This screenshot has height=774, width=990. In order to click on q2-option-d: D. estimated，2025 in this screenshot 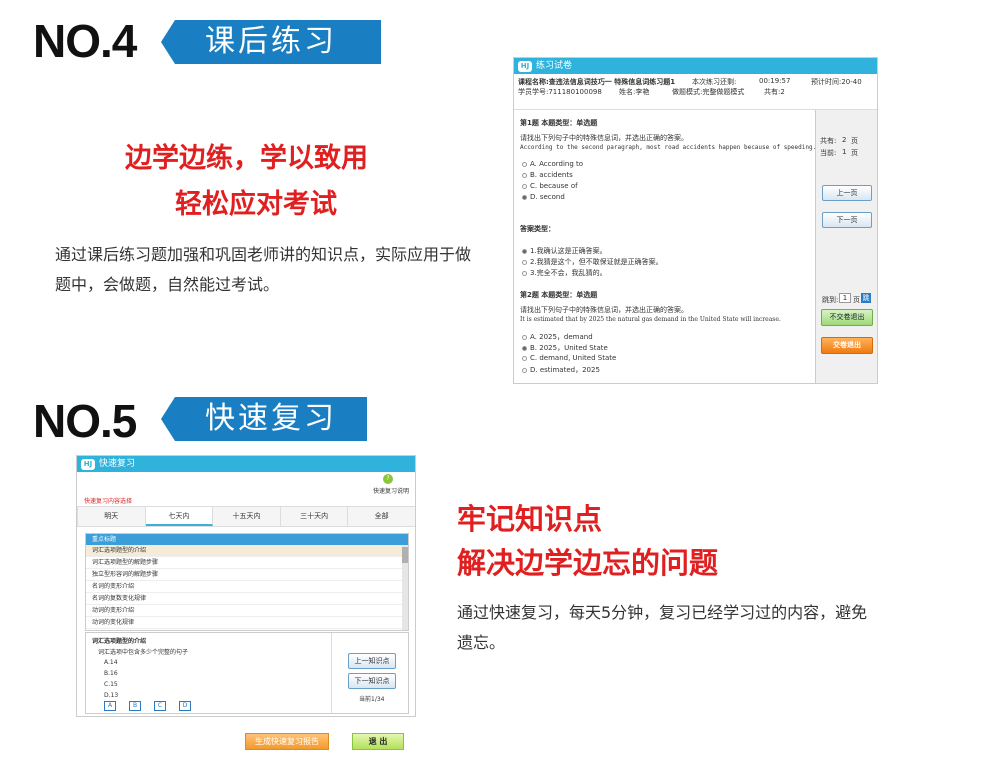, I will do `click(561, 370)`.